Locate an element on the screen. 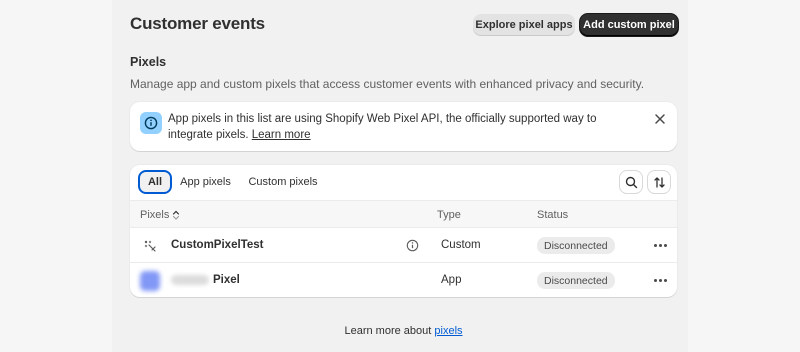 The height and width of the screenshot is (352, 800). banner-learn-more-link: Learn more is located at coordinates (281, 135).